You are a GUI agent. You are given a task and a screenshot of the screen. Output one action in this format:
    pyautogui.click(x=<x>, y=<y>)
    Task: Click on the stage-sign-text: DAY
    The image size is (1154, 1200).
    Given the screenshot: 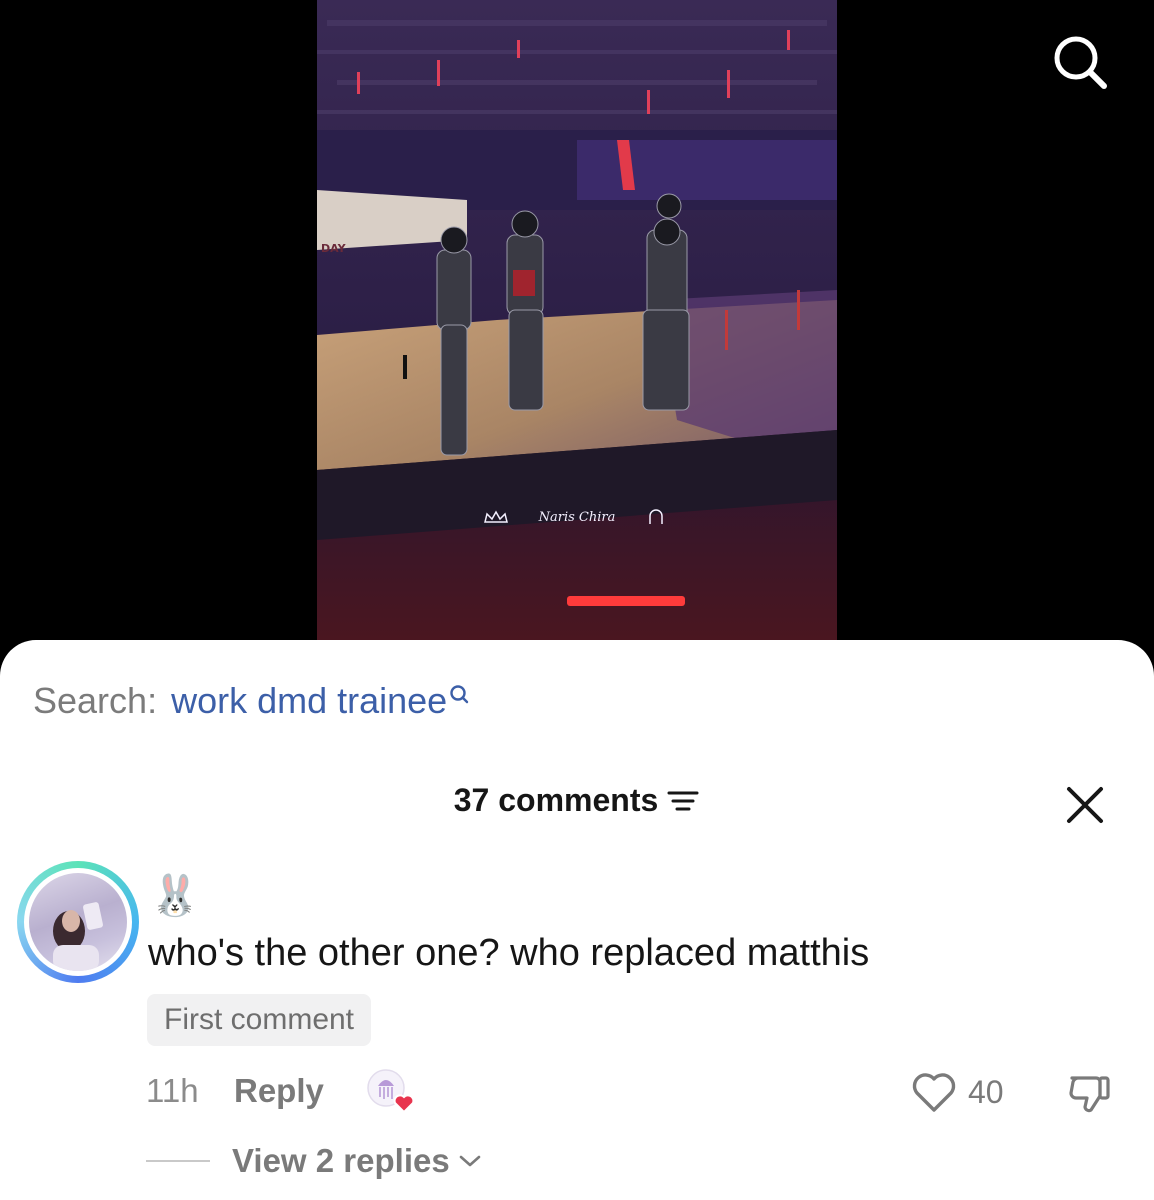 What is the action you would take?
    pyautogui.click(x=334, y=248)
    